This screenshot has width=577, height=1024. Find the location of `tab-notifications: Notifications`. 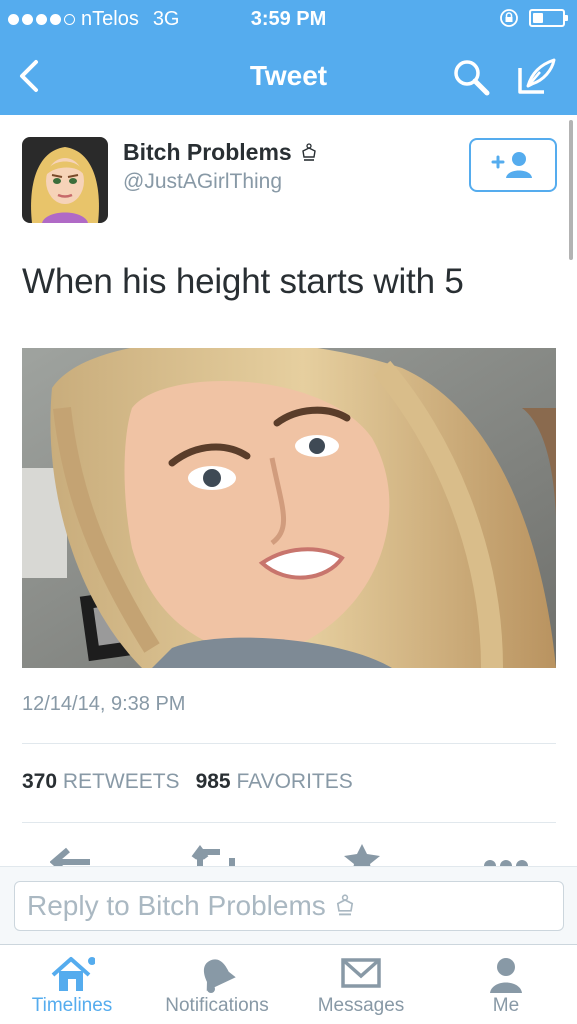

tab-notifications: Notifications is located at coordinates (217, 984).